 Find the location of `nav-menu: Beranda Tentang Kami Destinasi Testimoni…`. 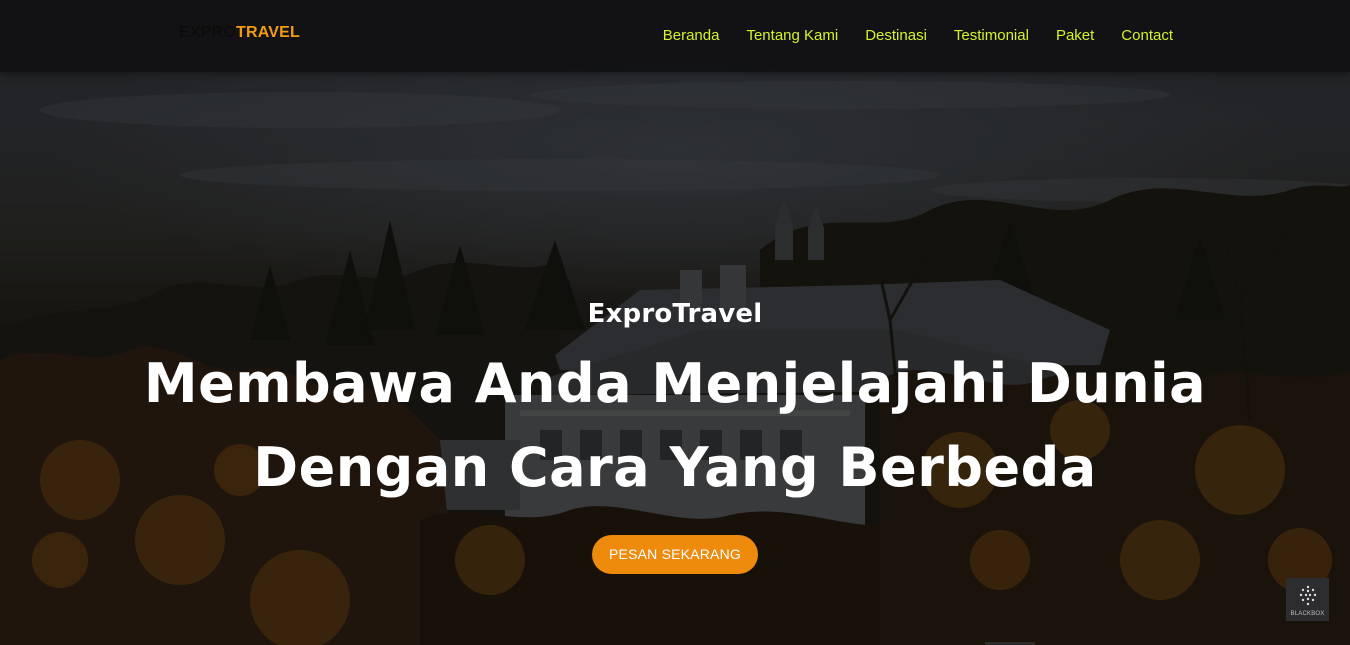

nav-menu: Beranda Tentang Kami Destinasi Testimoni… is located at coordinates (918, 34).